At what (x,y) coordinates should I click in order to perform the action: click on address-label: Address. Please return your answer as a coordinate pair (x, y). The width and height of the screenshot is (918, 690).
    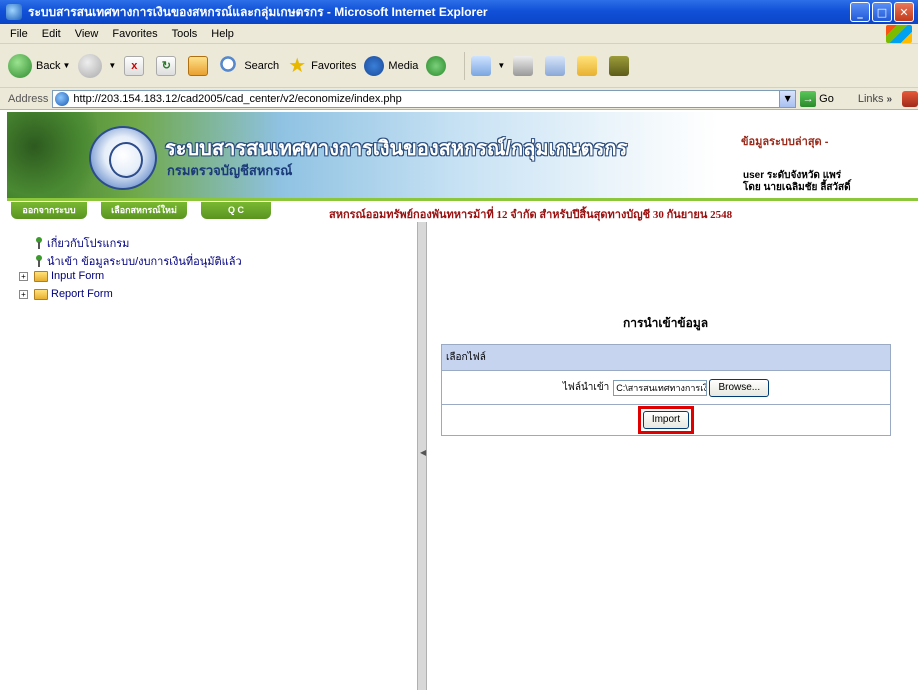
    Looking at the image, I should click on (28, 98).